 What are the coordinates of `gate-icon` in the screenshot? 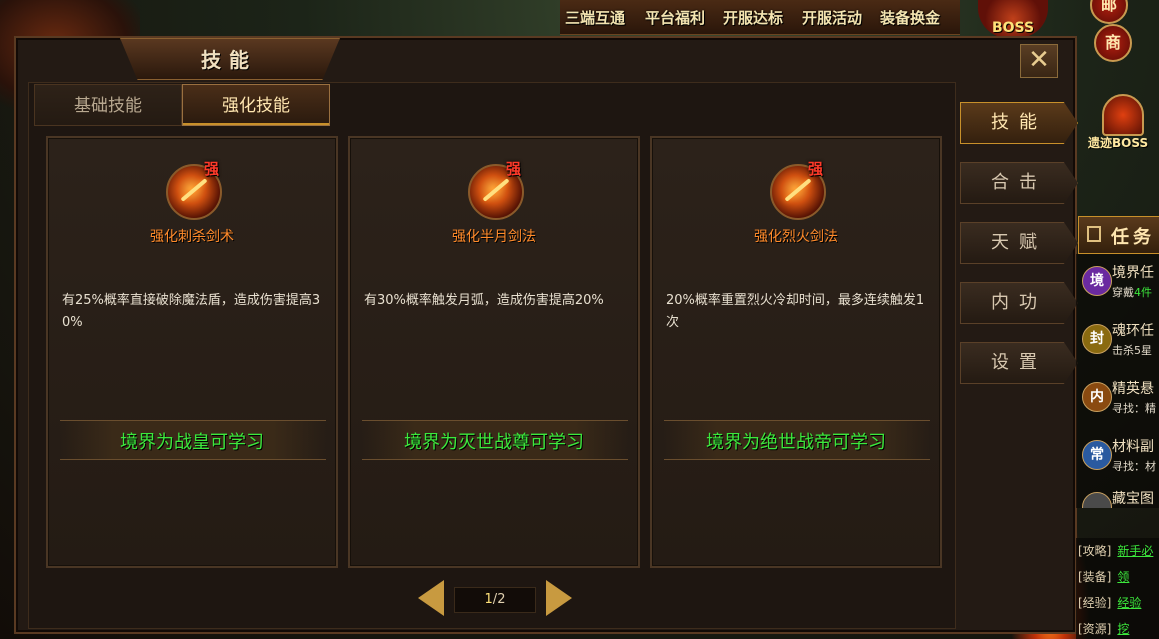 It's located at (1123, 115).